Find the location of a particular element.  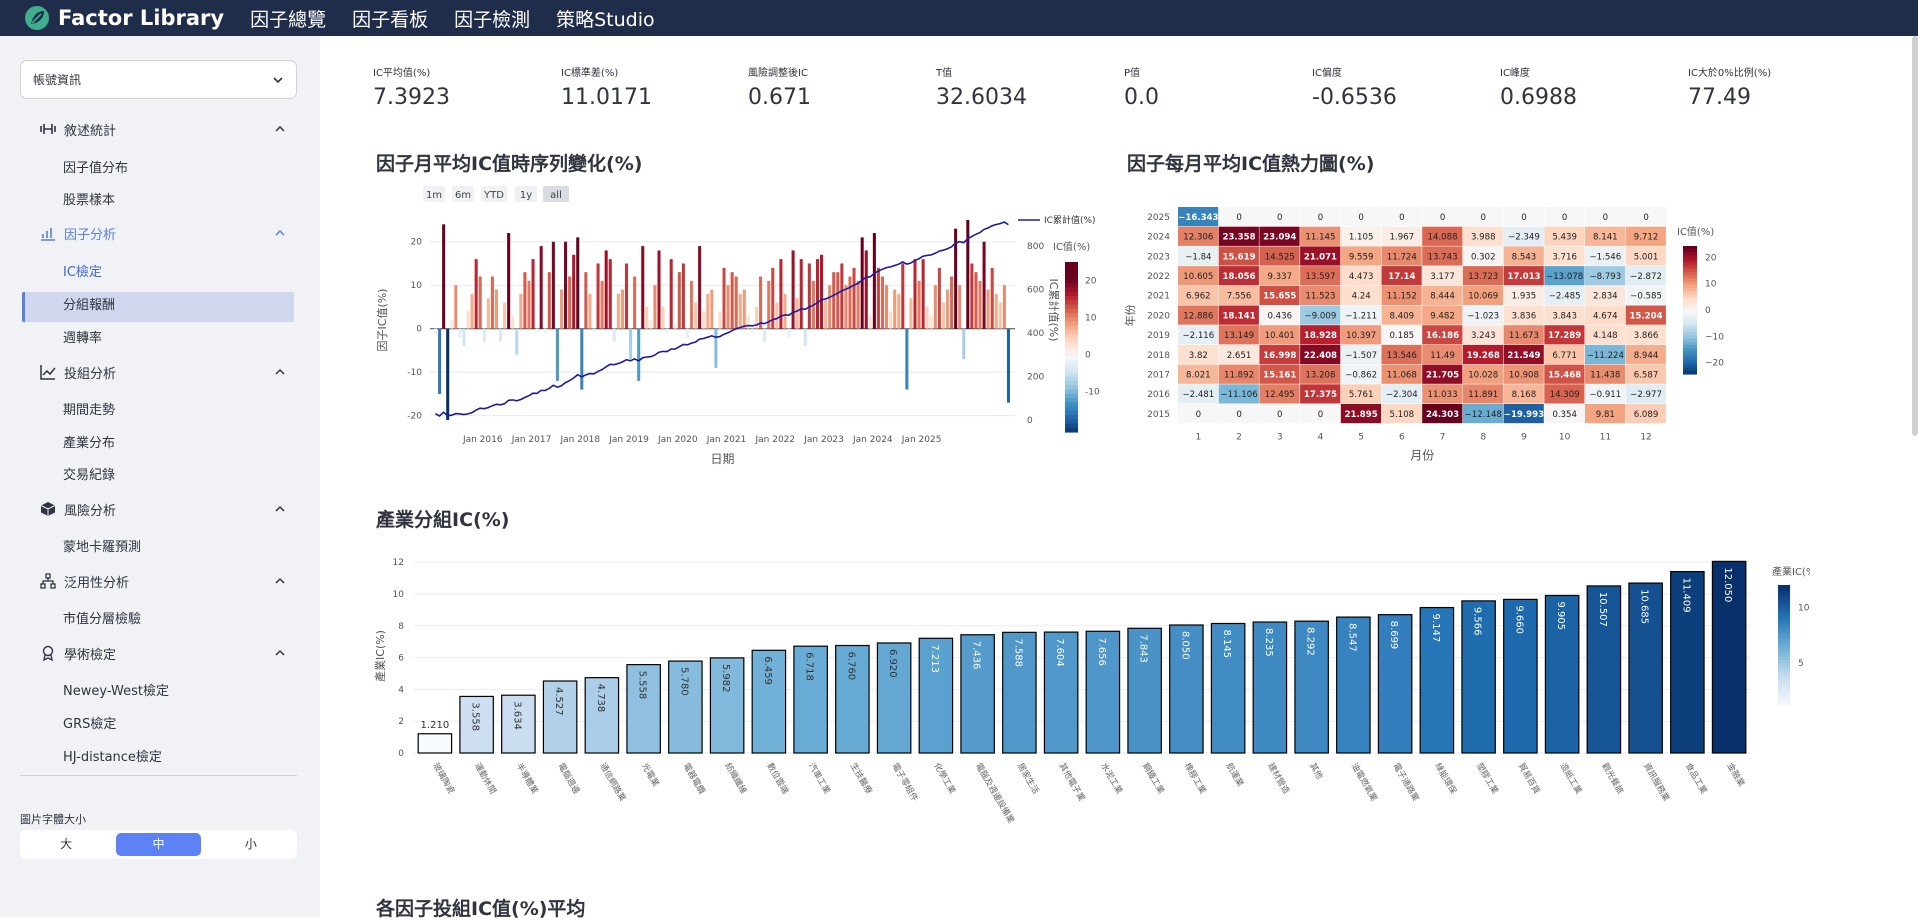

heatmap-cell-label: 1.935 is located at coordinates (1524, 297).